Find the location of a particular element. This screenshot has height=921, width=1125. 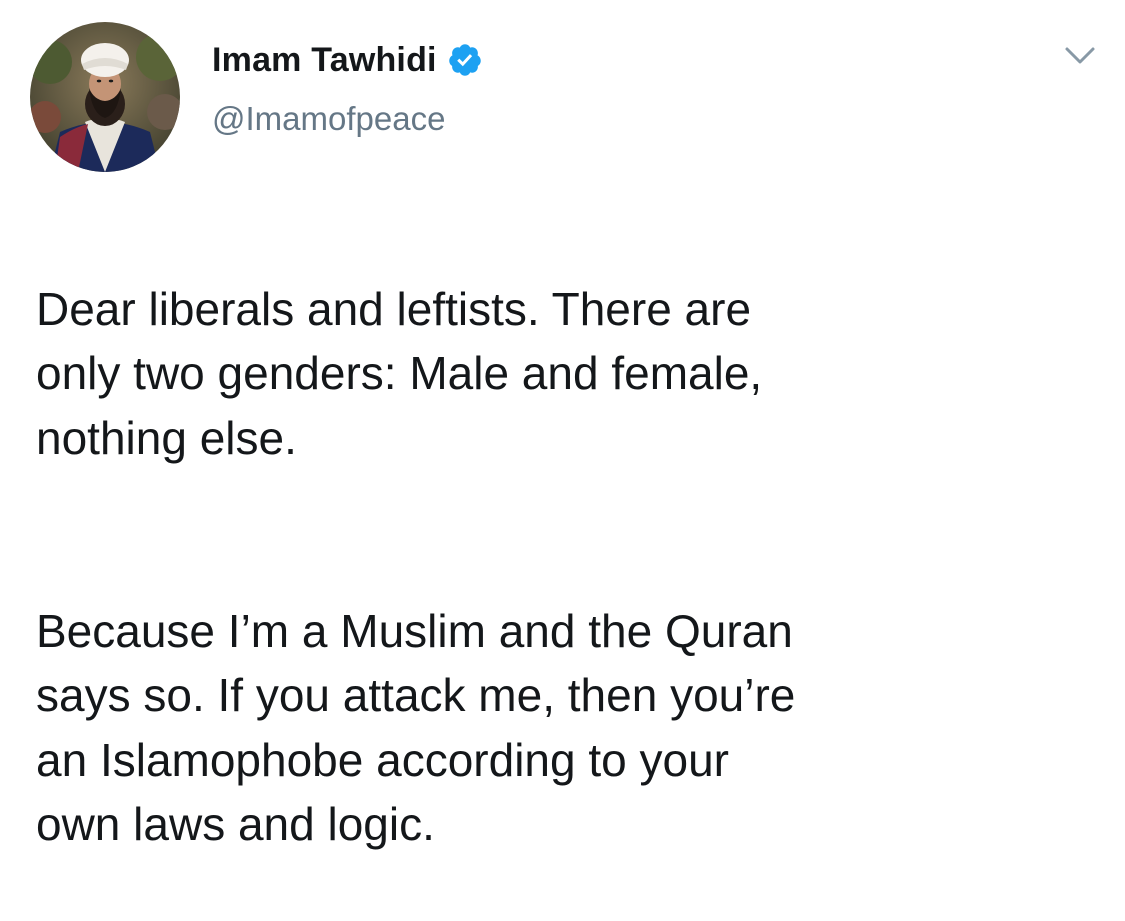

author-display-name: Imam Tawhidi is located at coordinates (324, 60).